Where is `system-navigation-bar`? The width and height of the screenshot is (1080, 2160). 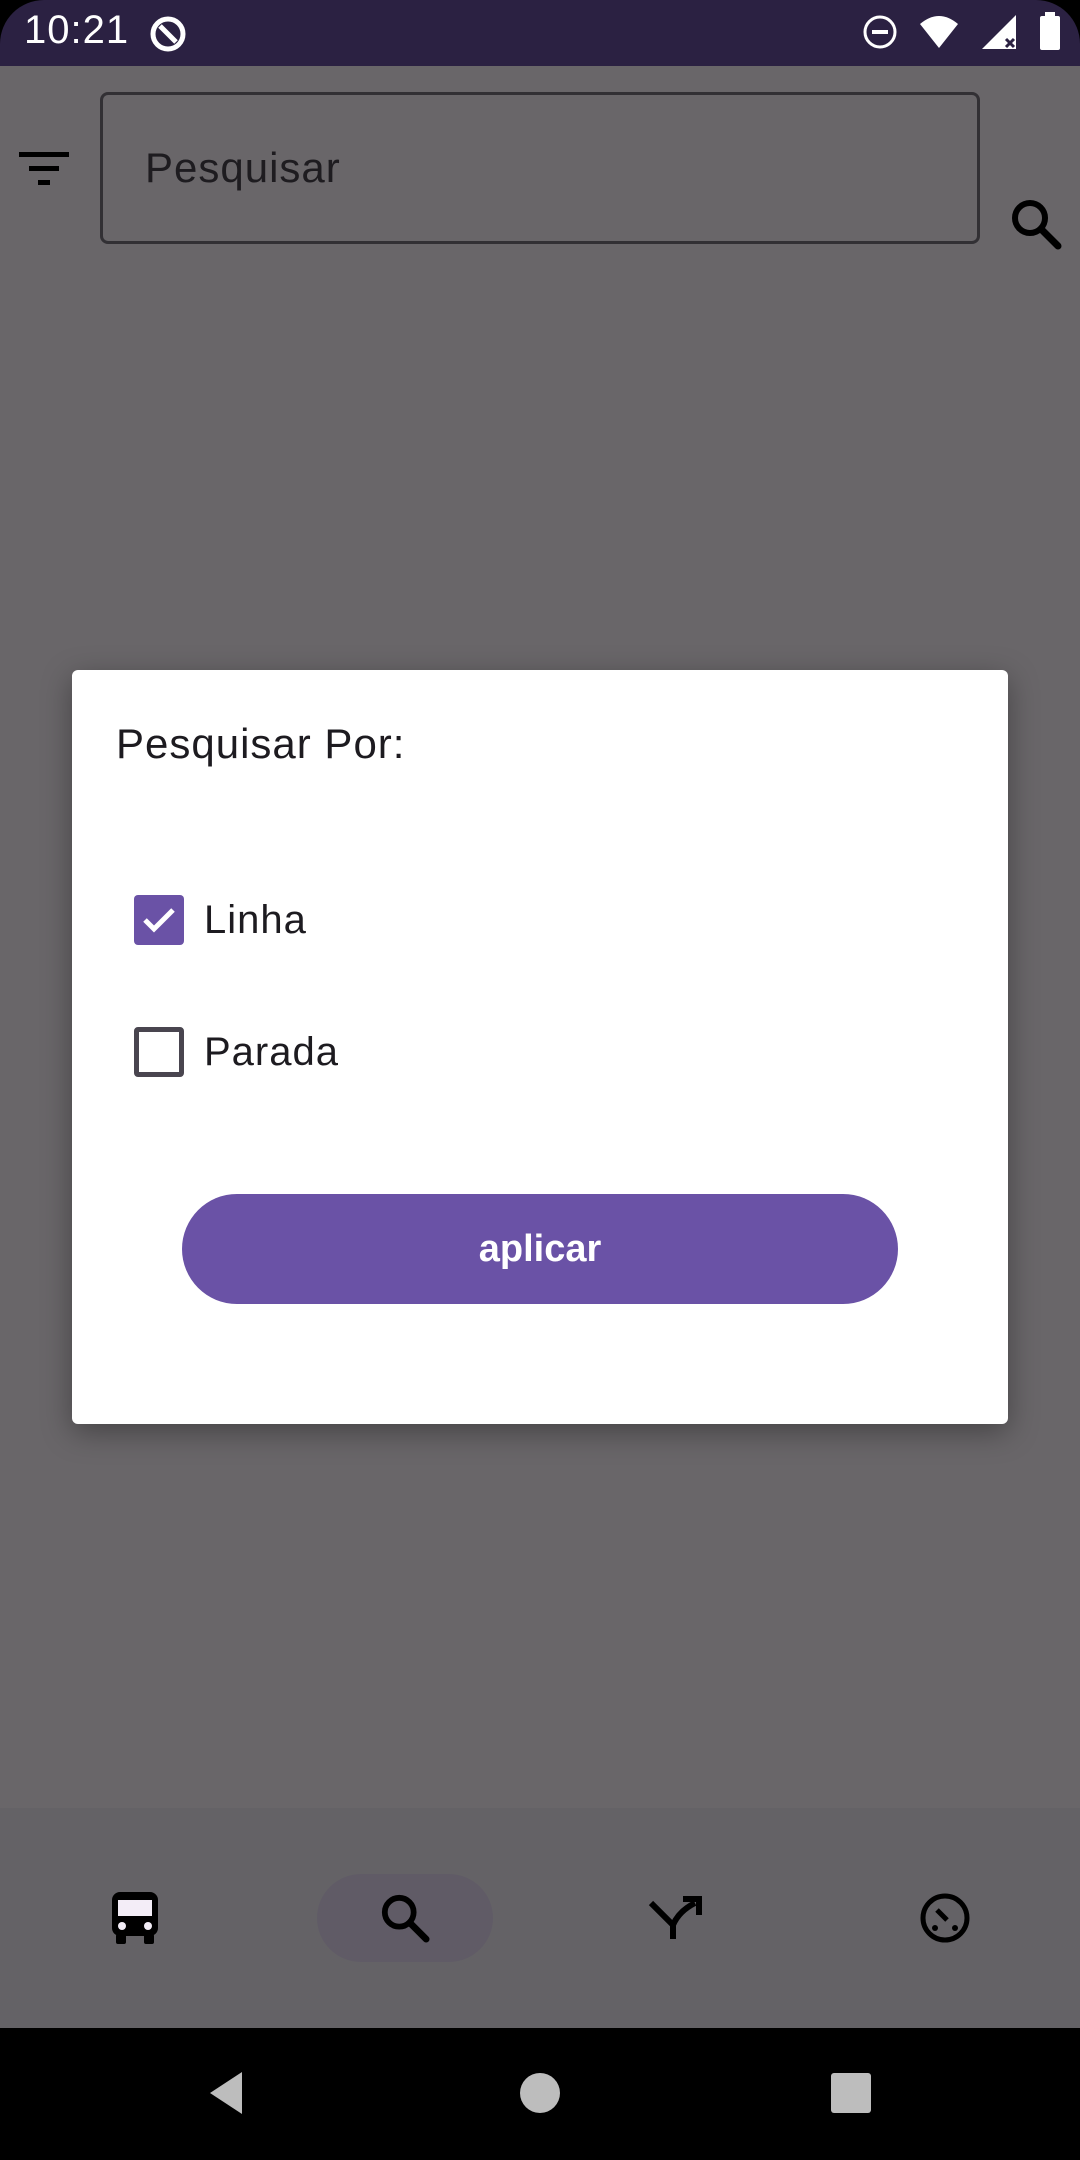 system-navigation-bar is located at coordinates (540, 2094).